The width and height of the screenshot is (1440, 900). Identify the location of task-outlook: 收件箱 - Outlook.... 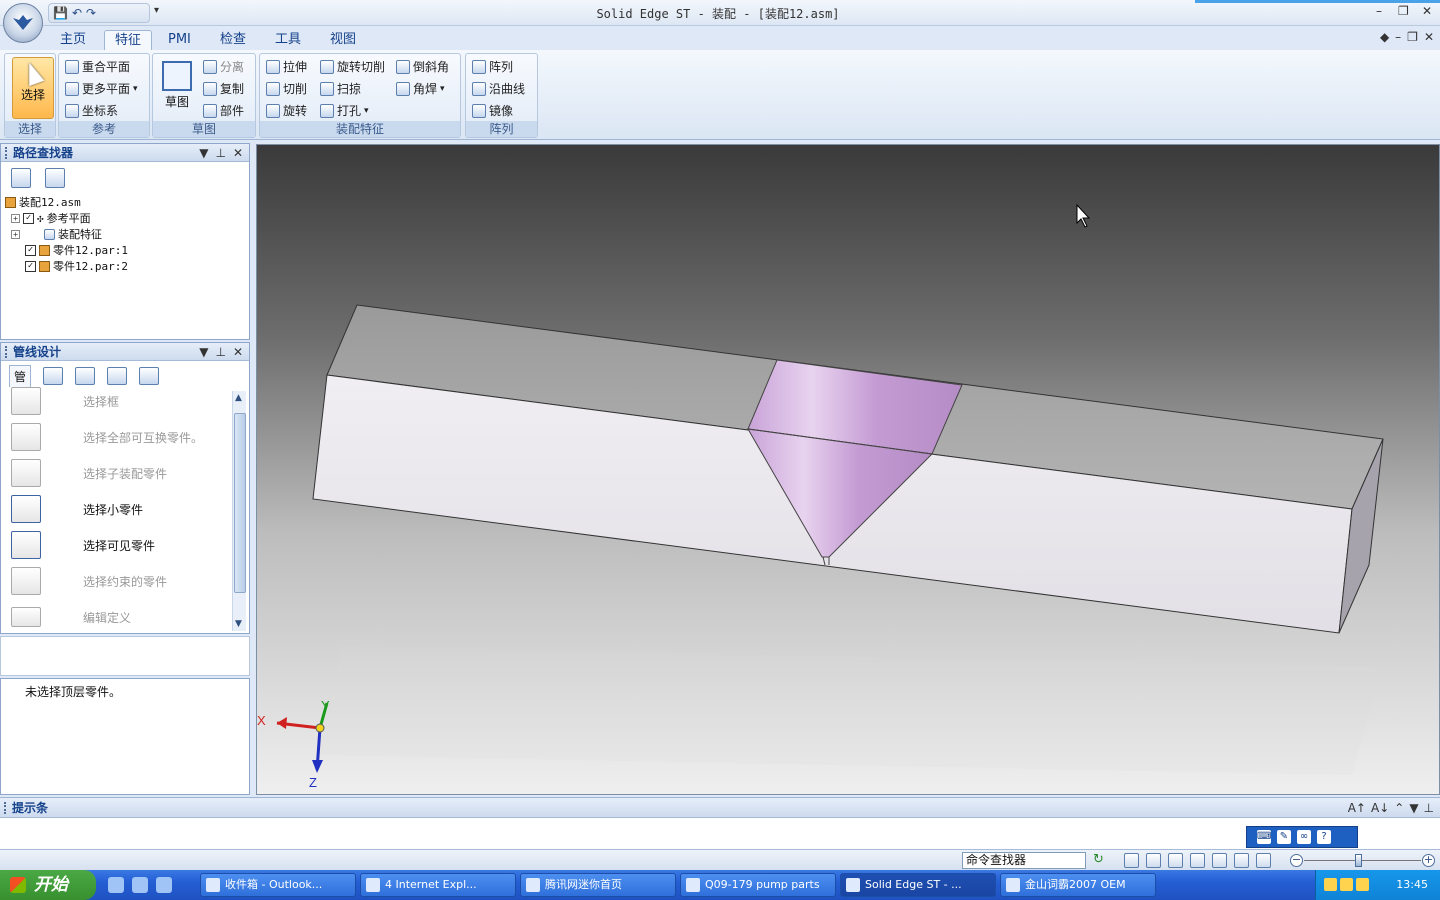
(278, 885).